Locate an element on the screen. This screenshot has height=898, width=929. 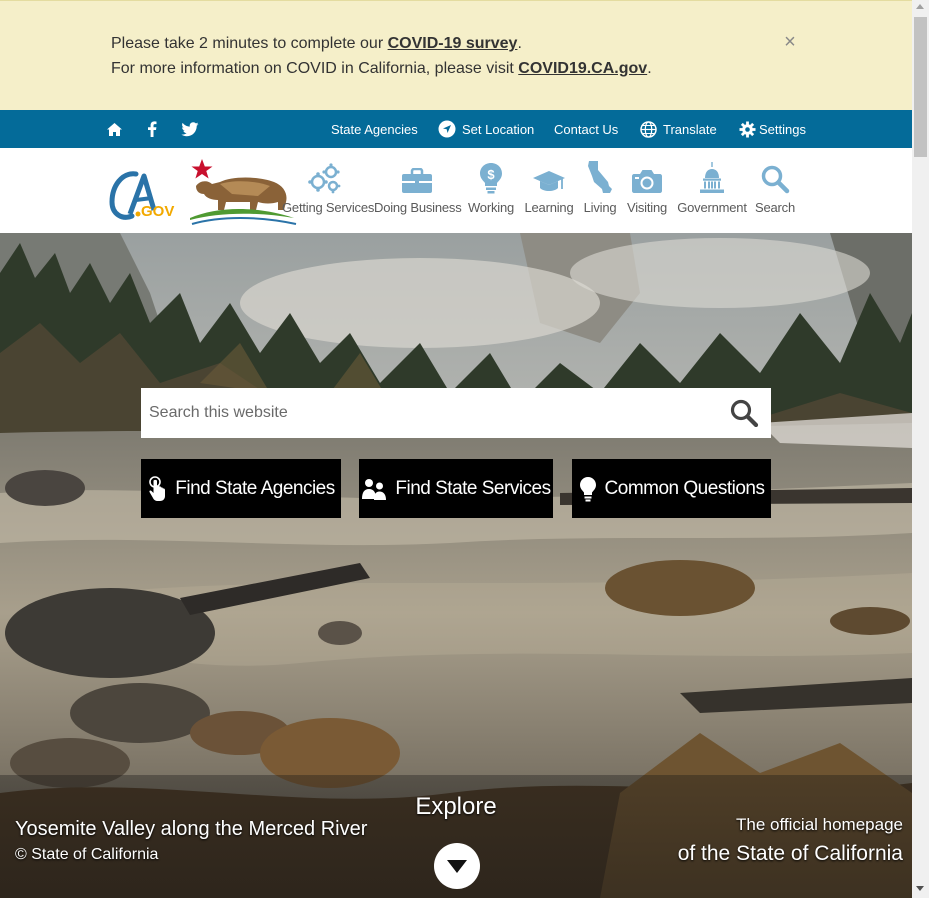
location-icon is located at coordinates (447, 129).